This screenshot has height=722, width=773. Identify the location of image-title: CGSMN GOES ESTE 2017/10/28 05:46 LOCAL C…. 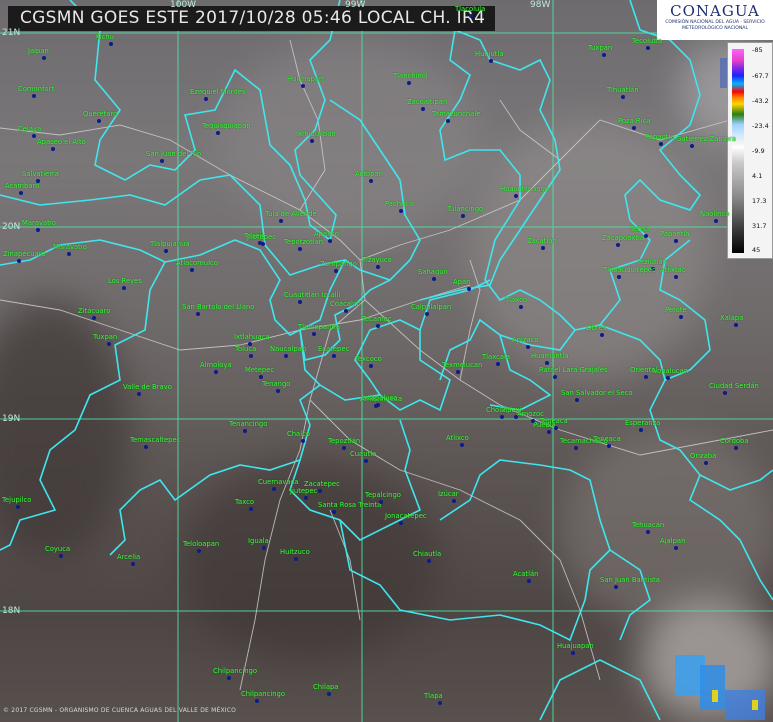
(252, 18).